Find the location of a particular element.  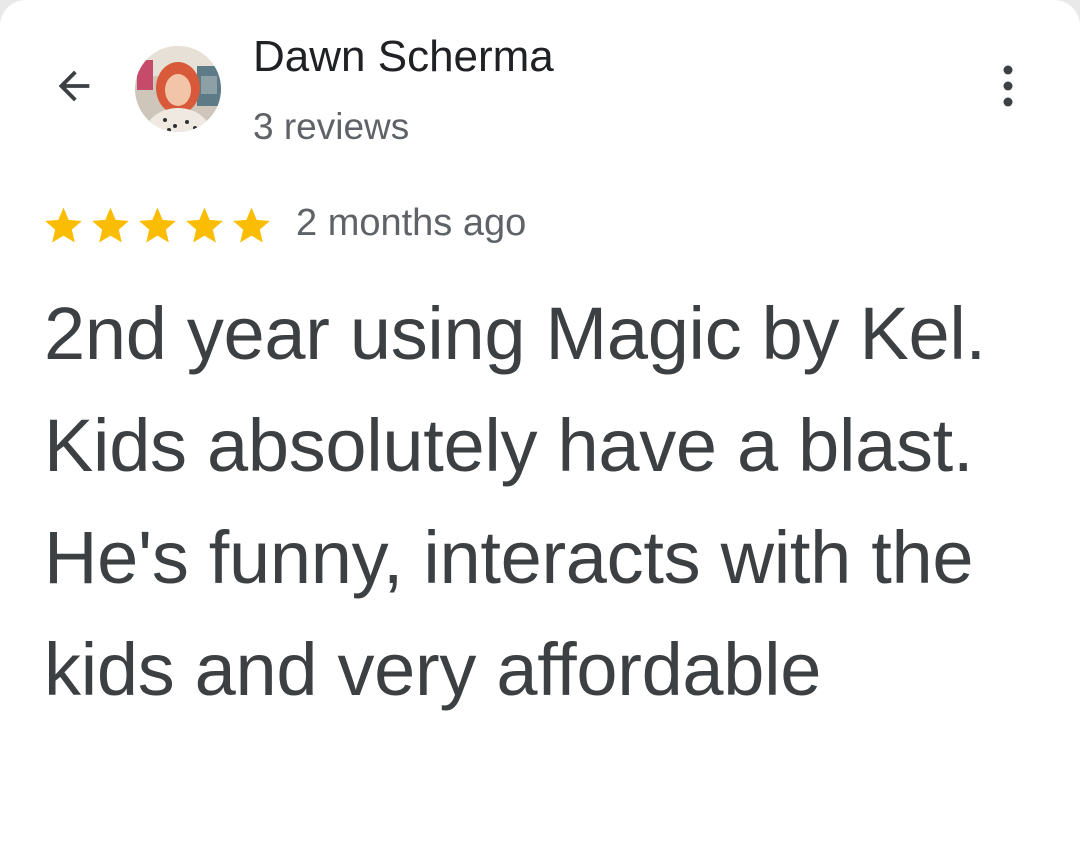

avatar-photo is located at coordinates (178, 89).